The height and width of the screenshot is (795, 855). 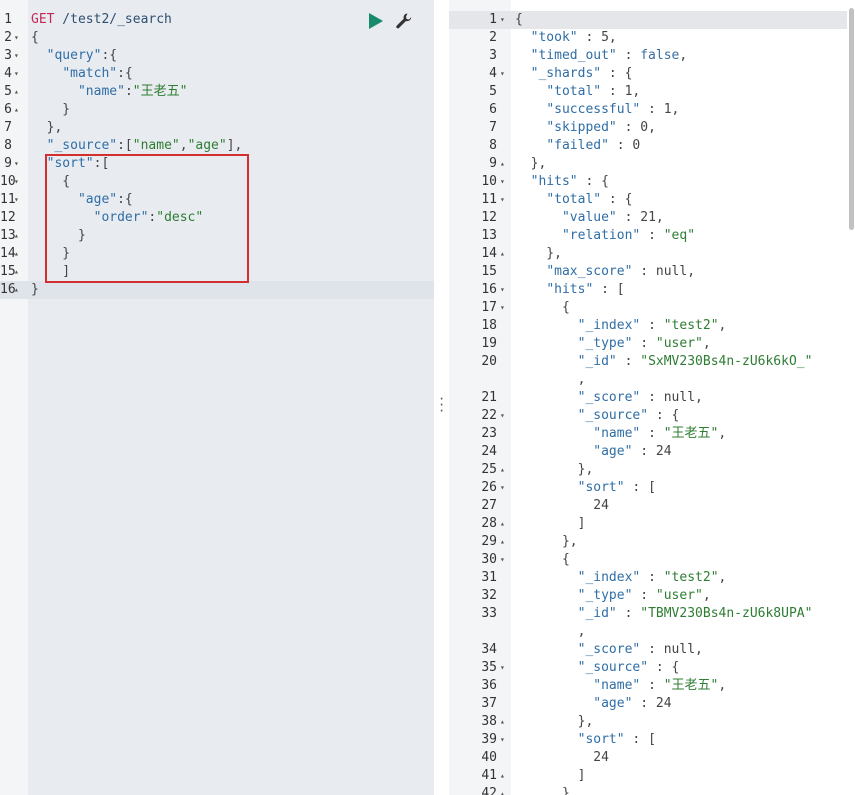 What do you see at coordinates (404, 21) in the screenshot?
I see `wrench-icon` at bounding box center [404, 21].